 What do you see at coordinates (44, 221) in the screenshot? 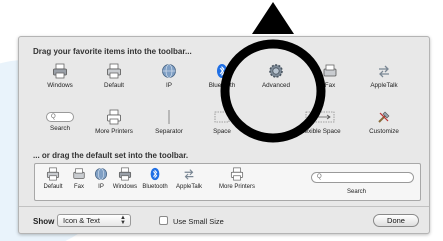
I see `show-label: Show` at bounding box center [44, 221].